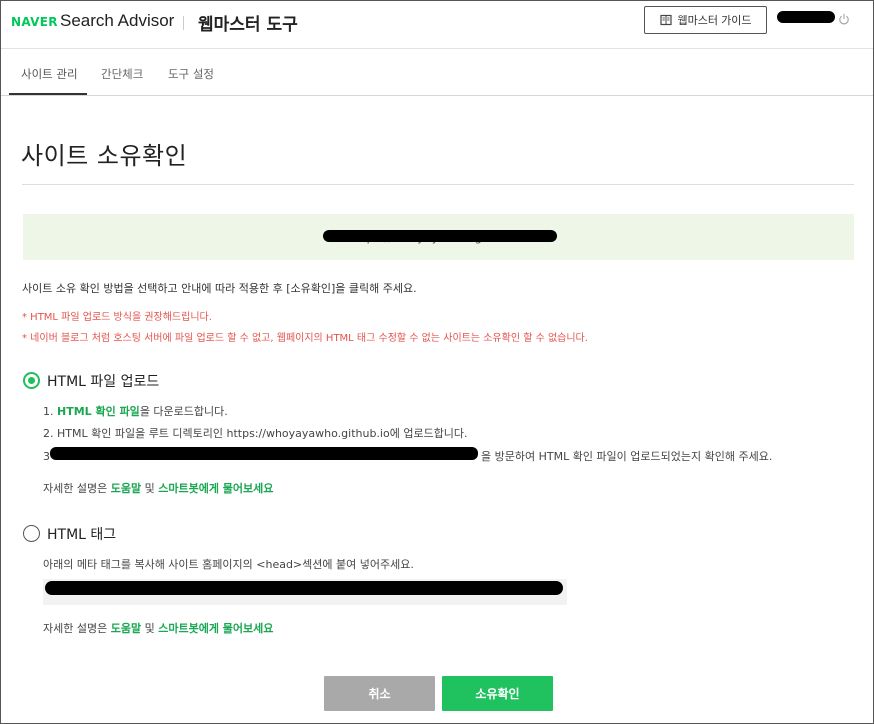 The height and width of the screenshot is (724, 874). What do you see at coordinates (304, 588) in the screenshot?
I see `meta-tag-redaction` at bounding box center [304, 588].